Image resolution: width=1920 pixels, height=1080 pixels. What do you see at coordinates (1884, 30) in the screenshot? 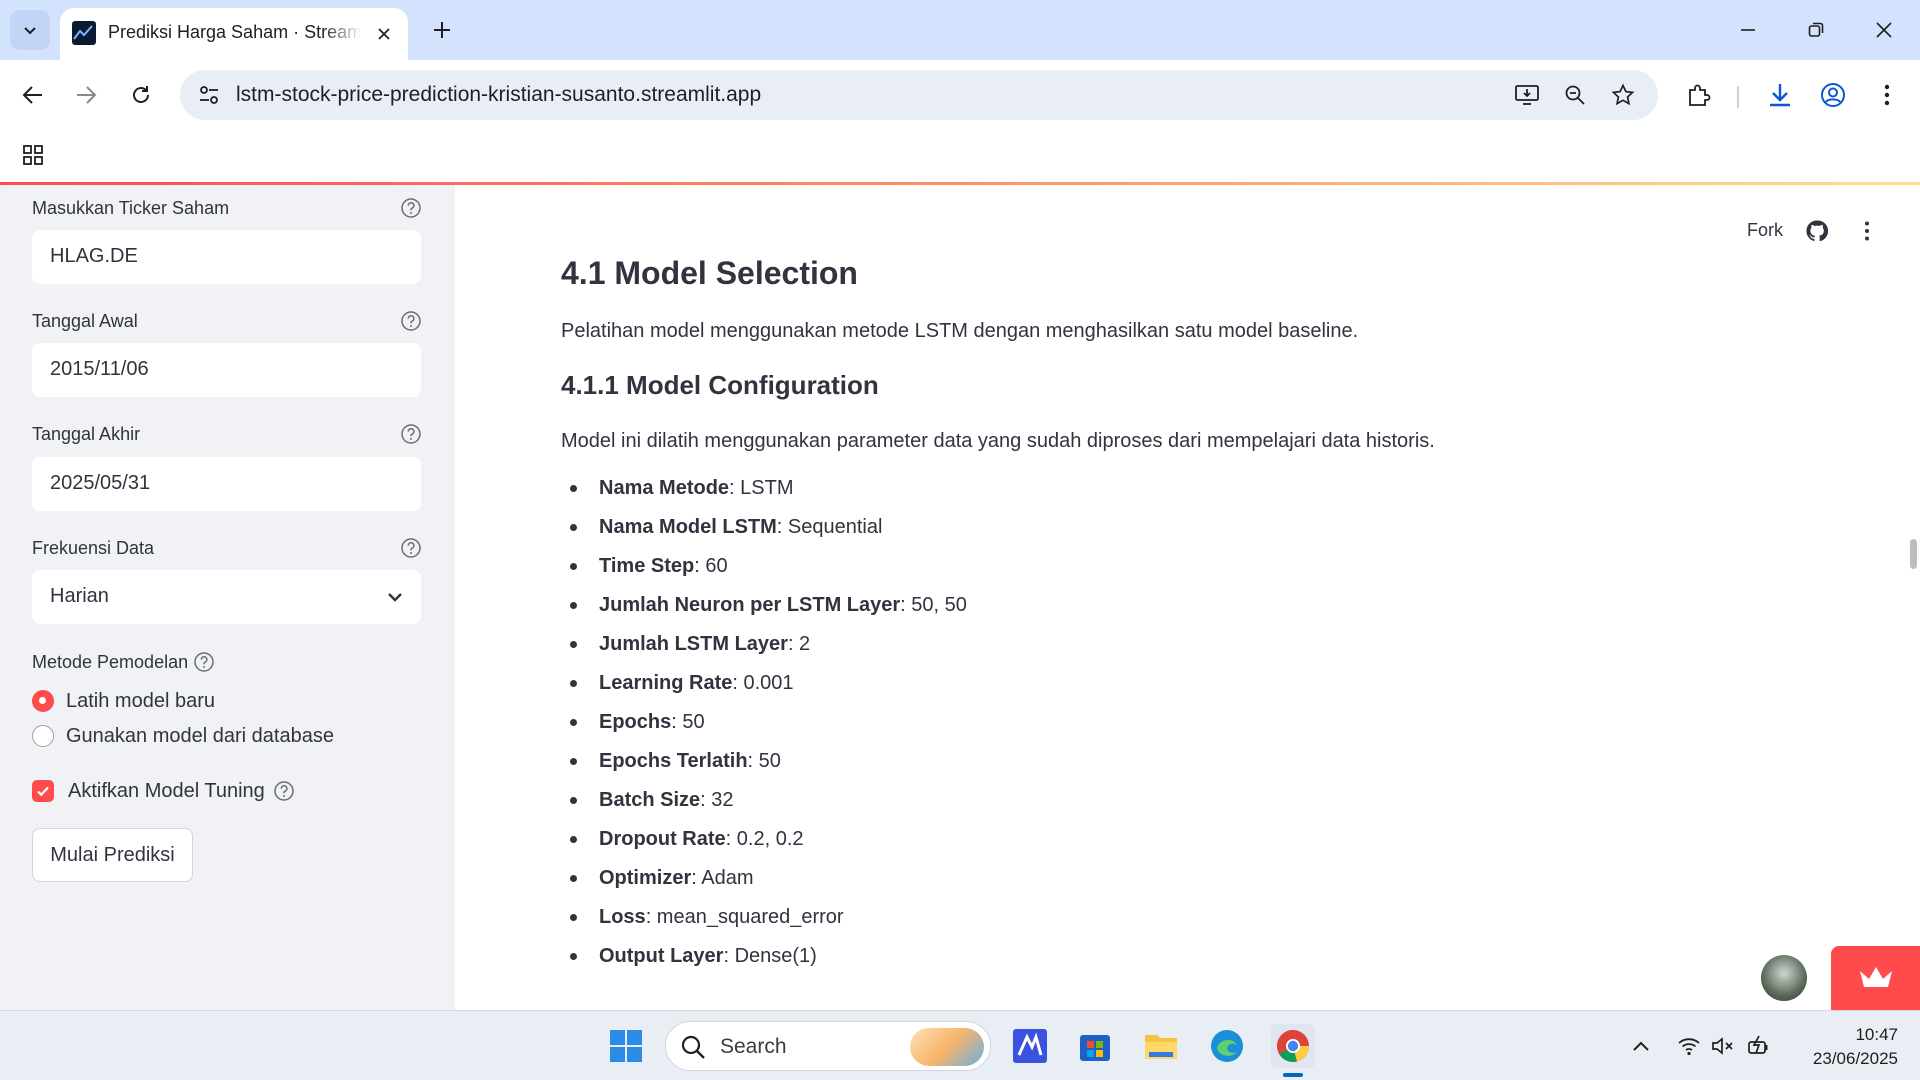
I see `close-window-button` at bounding box center [1884, 30].